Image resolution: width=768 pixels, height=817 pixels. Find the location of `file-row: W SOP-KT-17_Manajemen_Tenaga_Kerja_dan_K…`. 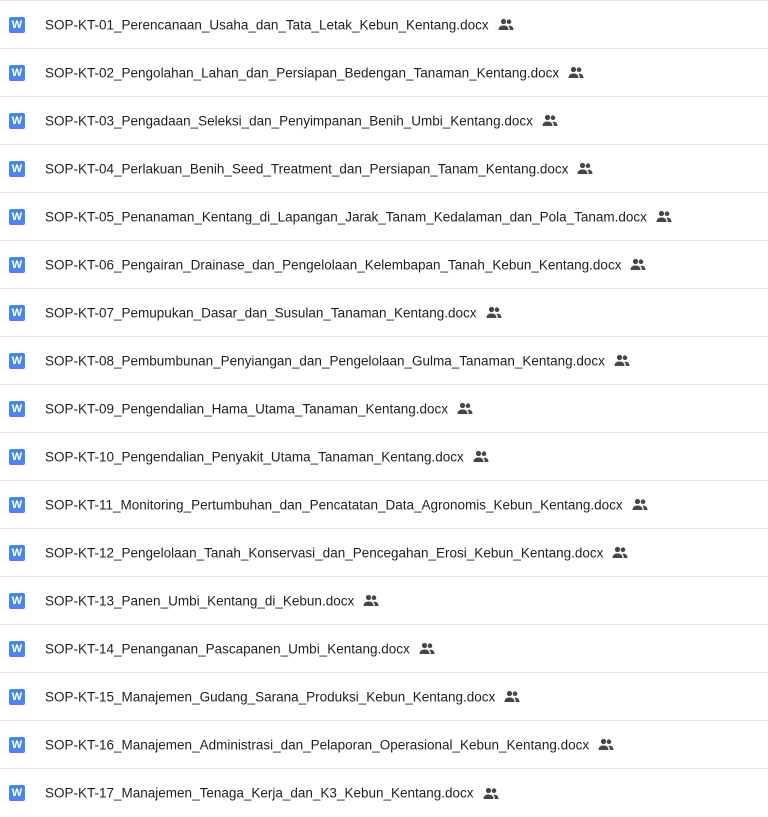

file-row: W SOP-KT-17_Manajemen_Tenaga_Kerja_dan_K… is located at coordinates (384, 793).